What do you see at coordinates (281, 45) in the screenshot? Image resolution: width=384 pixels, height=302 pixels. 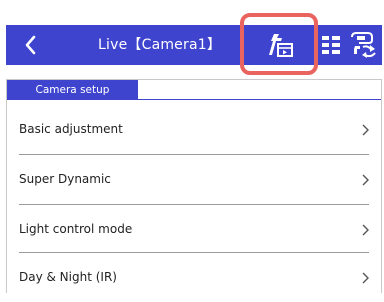 I see `camera-setup-icon` at bounding box center [281, 45].